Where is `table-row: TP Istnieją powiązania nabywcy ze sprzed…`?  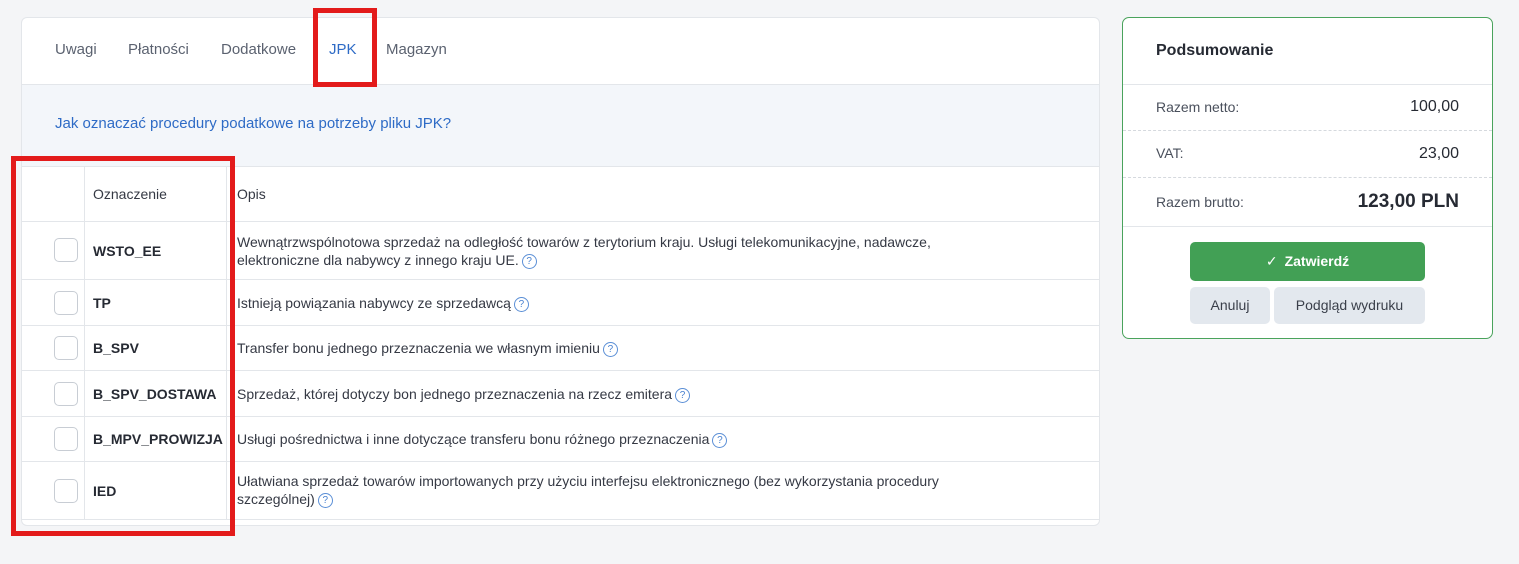
table-row: TP Istnieją powiązania nabywcy ze sprzed… is located at coordinates (560, 303).